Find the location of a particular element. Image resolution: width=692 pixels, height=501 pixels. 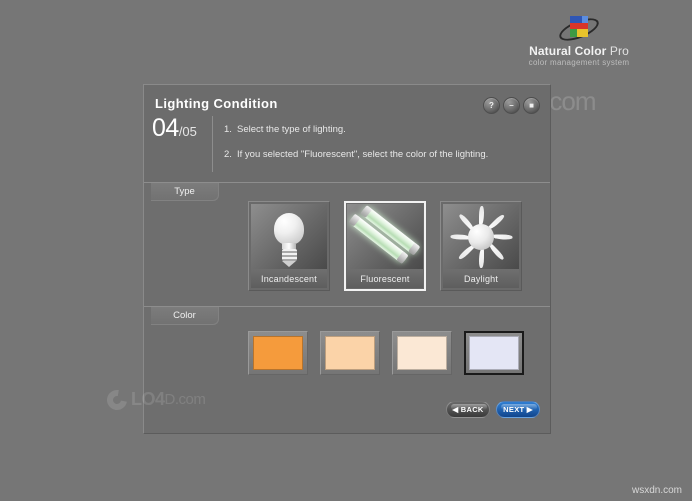

watermark-swirl-icon is located at coordinates (117, 399).